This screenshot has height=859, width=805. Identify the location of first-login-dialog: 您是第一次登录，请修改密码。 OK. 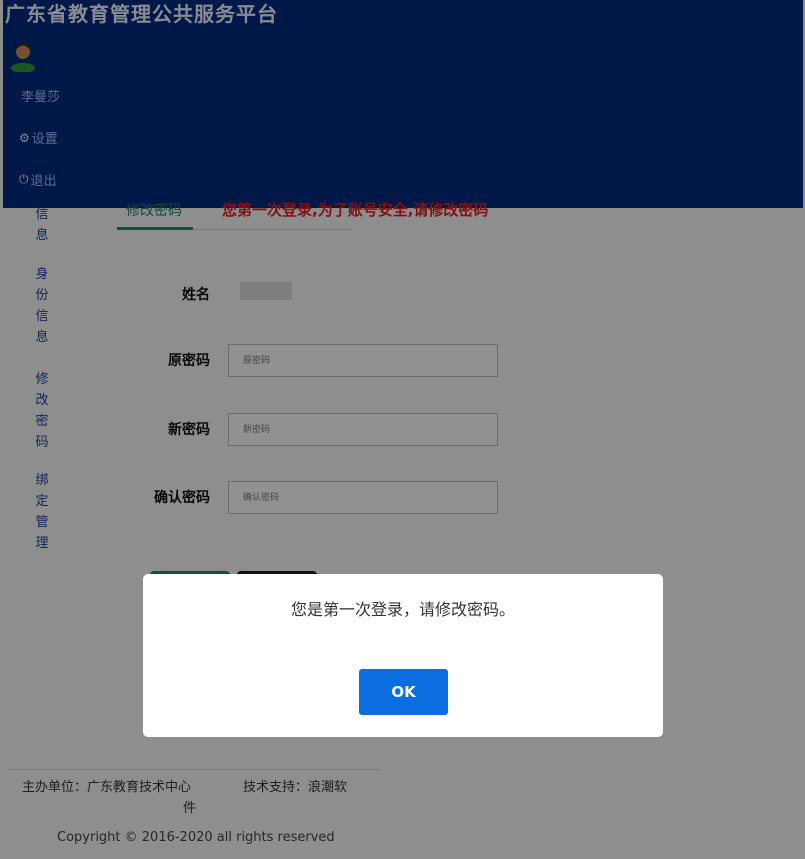
(403, 655).